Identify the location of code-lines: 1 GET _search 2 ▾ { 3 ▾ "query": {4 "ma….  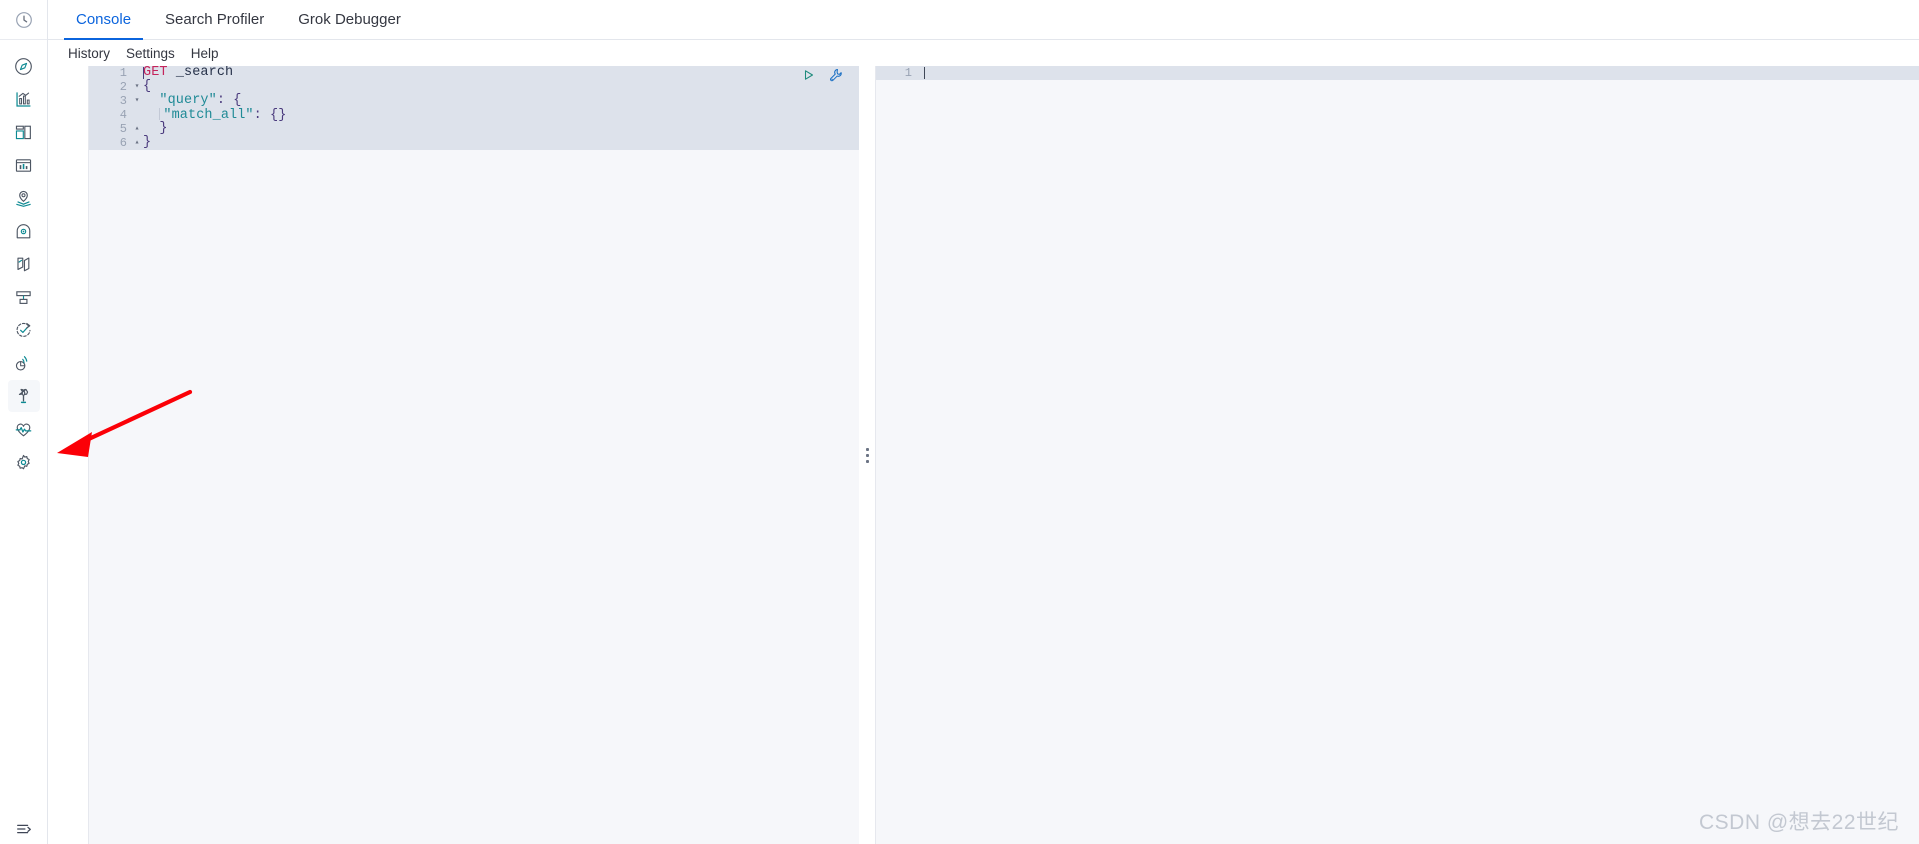
(474, 108).